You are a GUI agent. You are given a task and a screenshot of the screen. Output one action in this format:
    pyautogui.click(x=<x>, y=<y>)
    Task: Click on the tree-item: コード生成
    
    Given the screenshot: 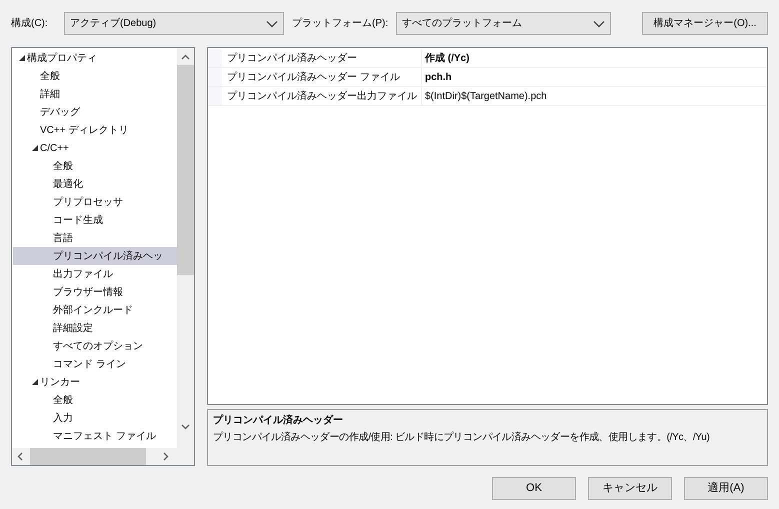 What is the action you would take?
    pyautogui.click(x=95, y=220)
    